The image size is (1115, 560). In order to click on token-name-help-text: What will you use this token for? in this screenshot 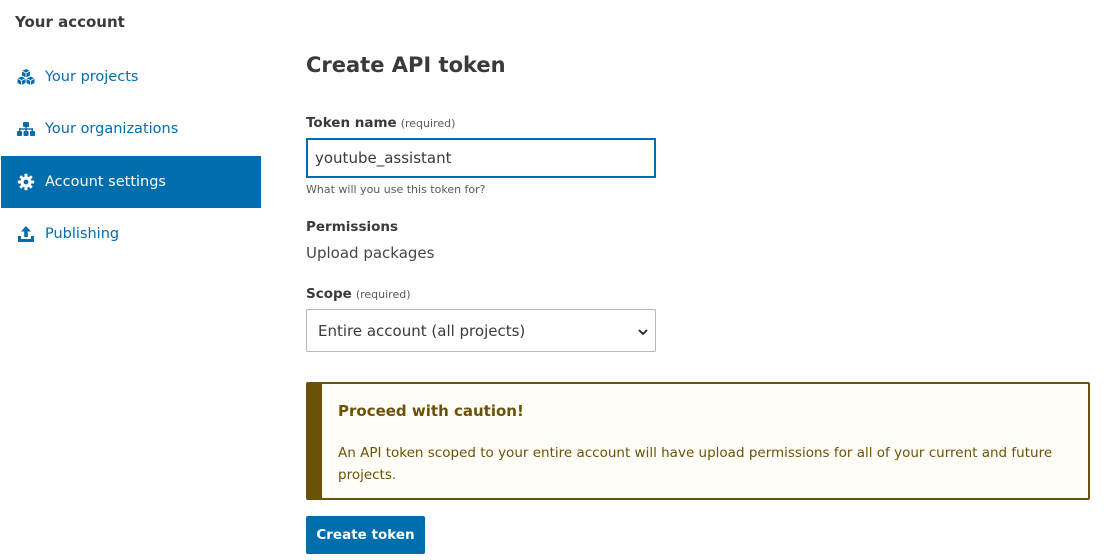, I will do `click(396, 189)`.